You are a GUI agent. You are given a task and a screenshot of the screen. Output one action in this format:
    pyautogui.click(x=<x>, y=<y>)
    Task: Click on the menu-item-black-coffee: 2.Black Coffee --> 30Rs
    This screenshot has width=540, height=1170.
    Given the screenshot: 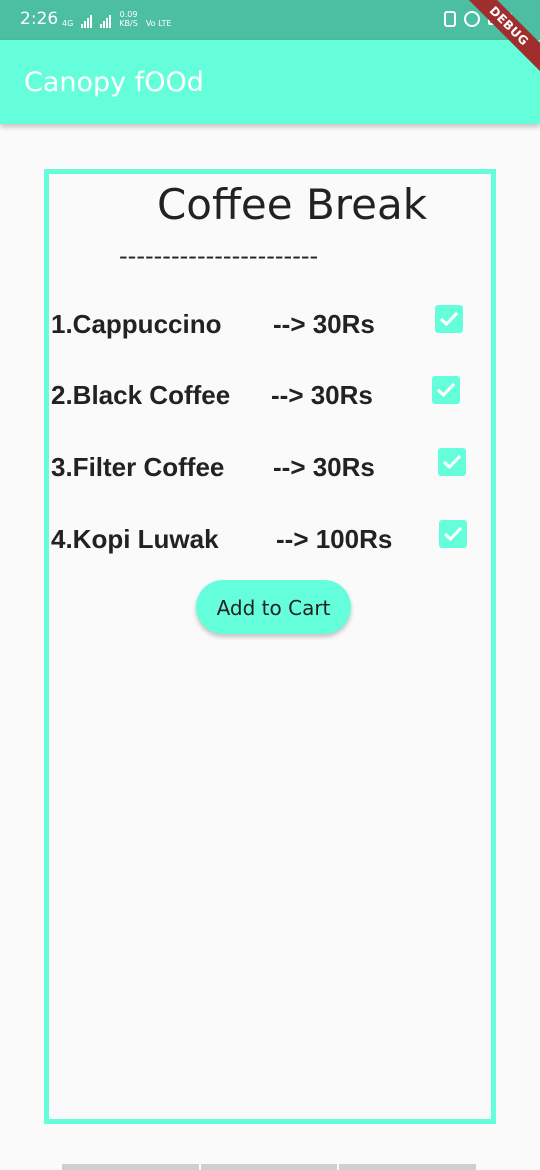 What is the action you would take?
    pyautogui.click(x=271, y=390)
    